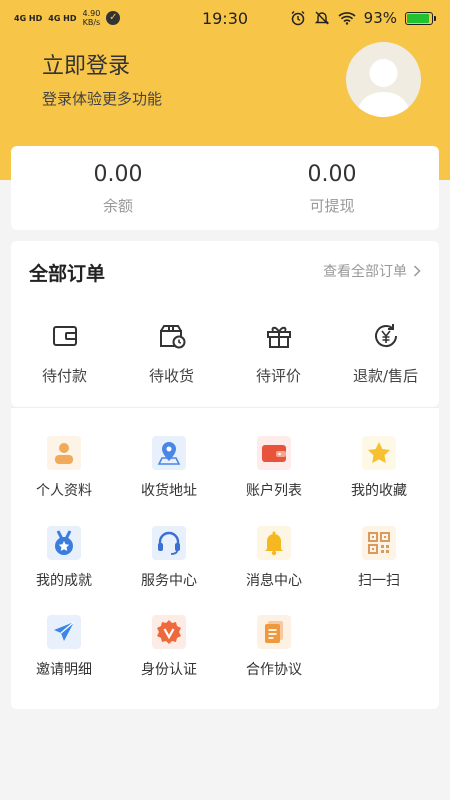 The height and width of the screenshot is (800, 450). What do you see at coordinates (102, 99) in the screenshot?
I see `login-subtitle: 登录体验更多功能` at bounding box center [102, 99].